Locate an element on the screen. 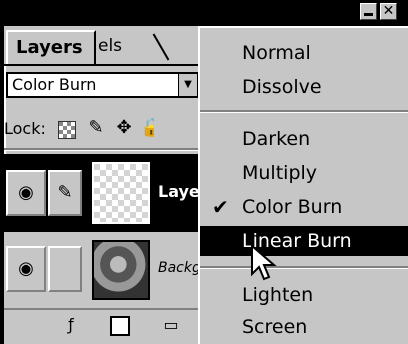  tab-channels: els is located at coordinates (110, 47).